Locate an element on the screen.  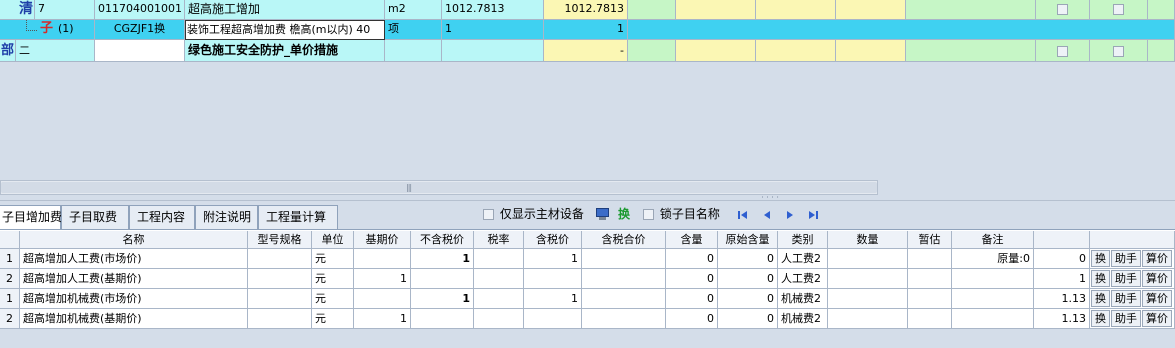
value-cell: 1 is located at coordinates (1062, 279).